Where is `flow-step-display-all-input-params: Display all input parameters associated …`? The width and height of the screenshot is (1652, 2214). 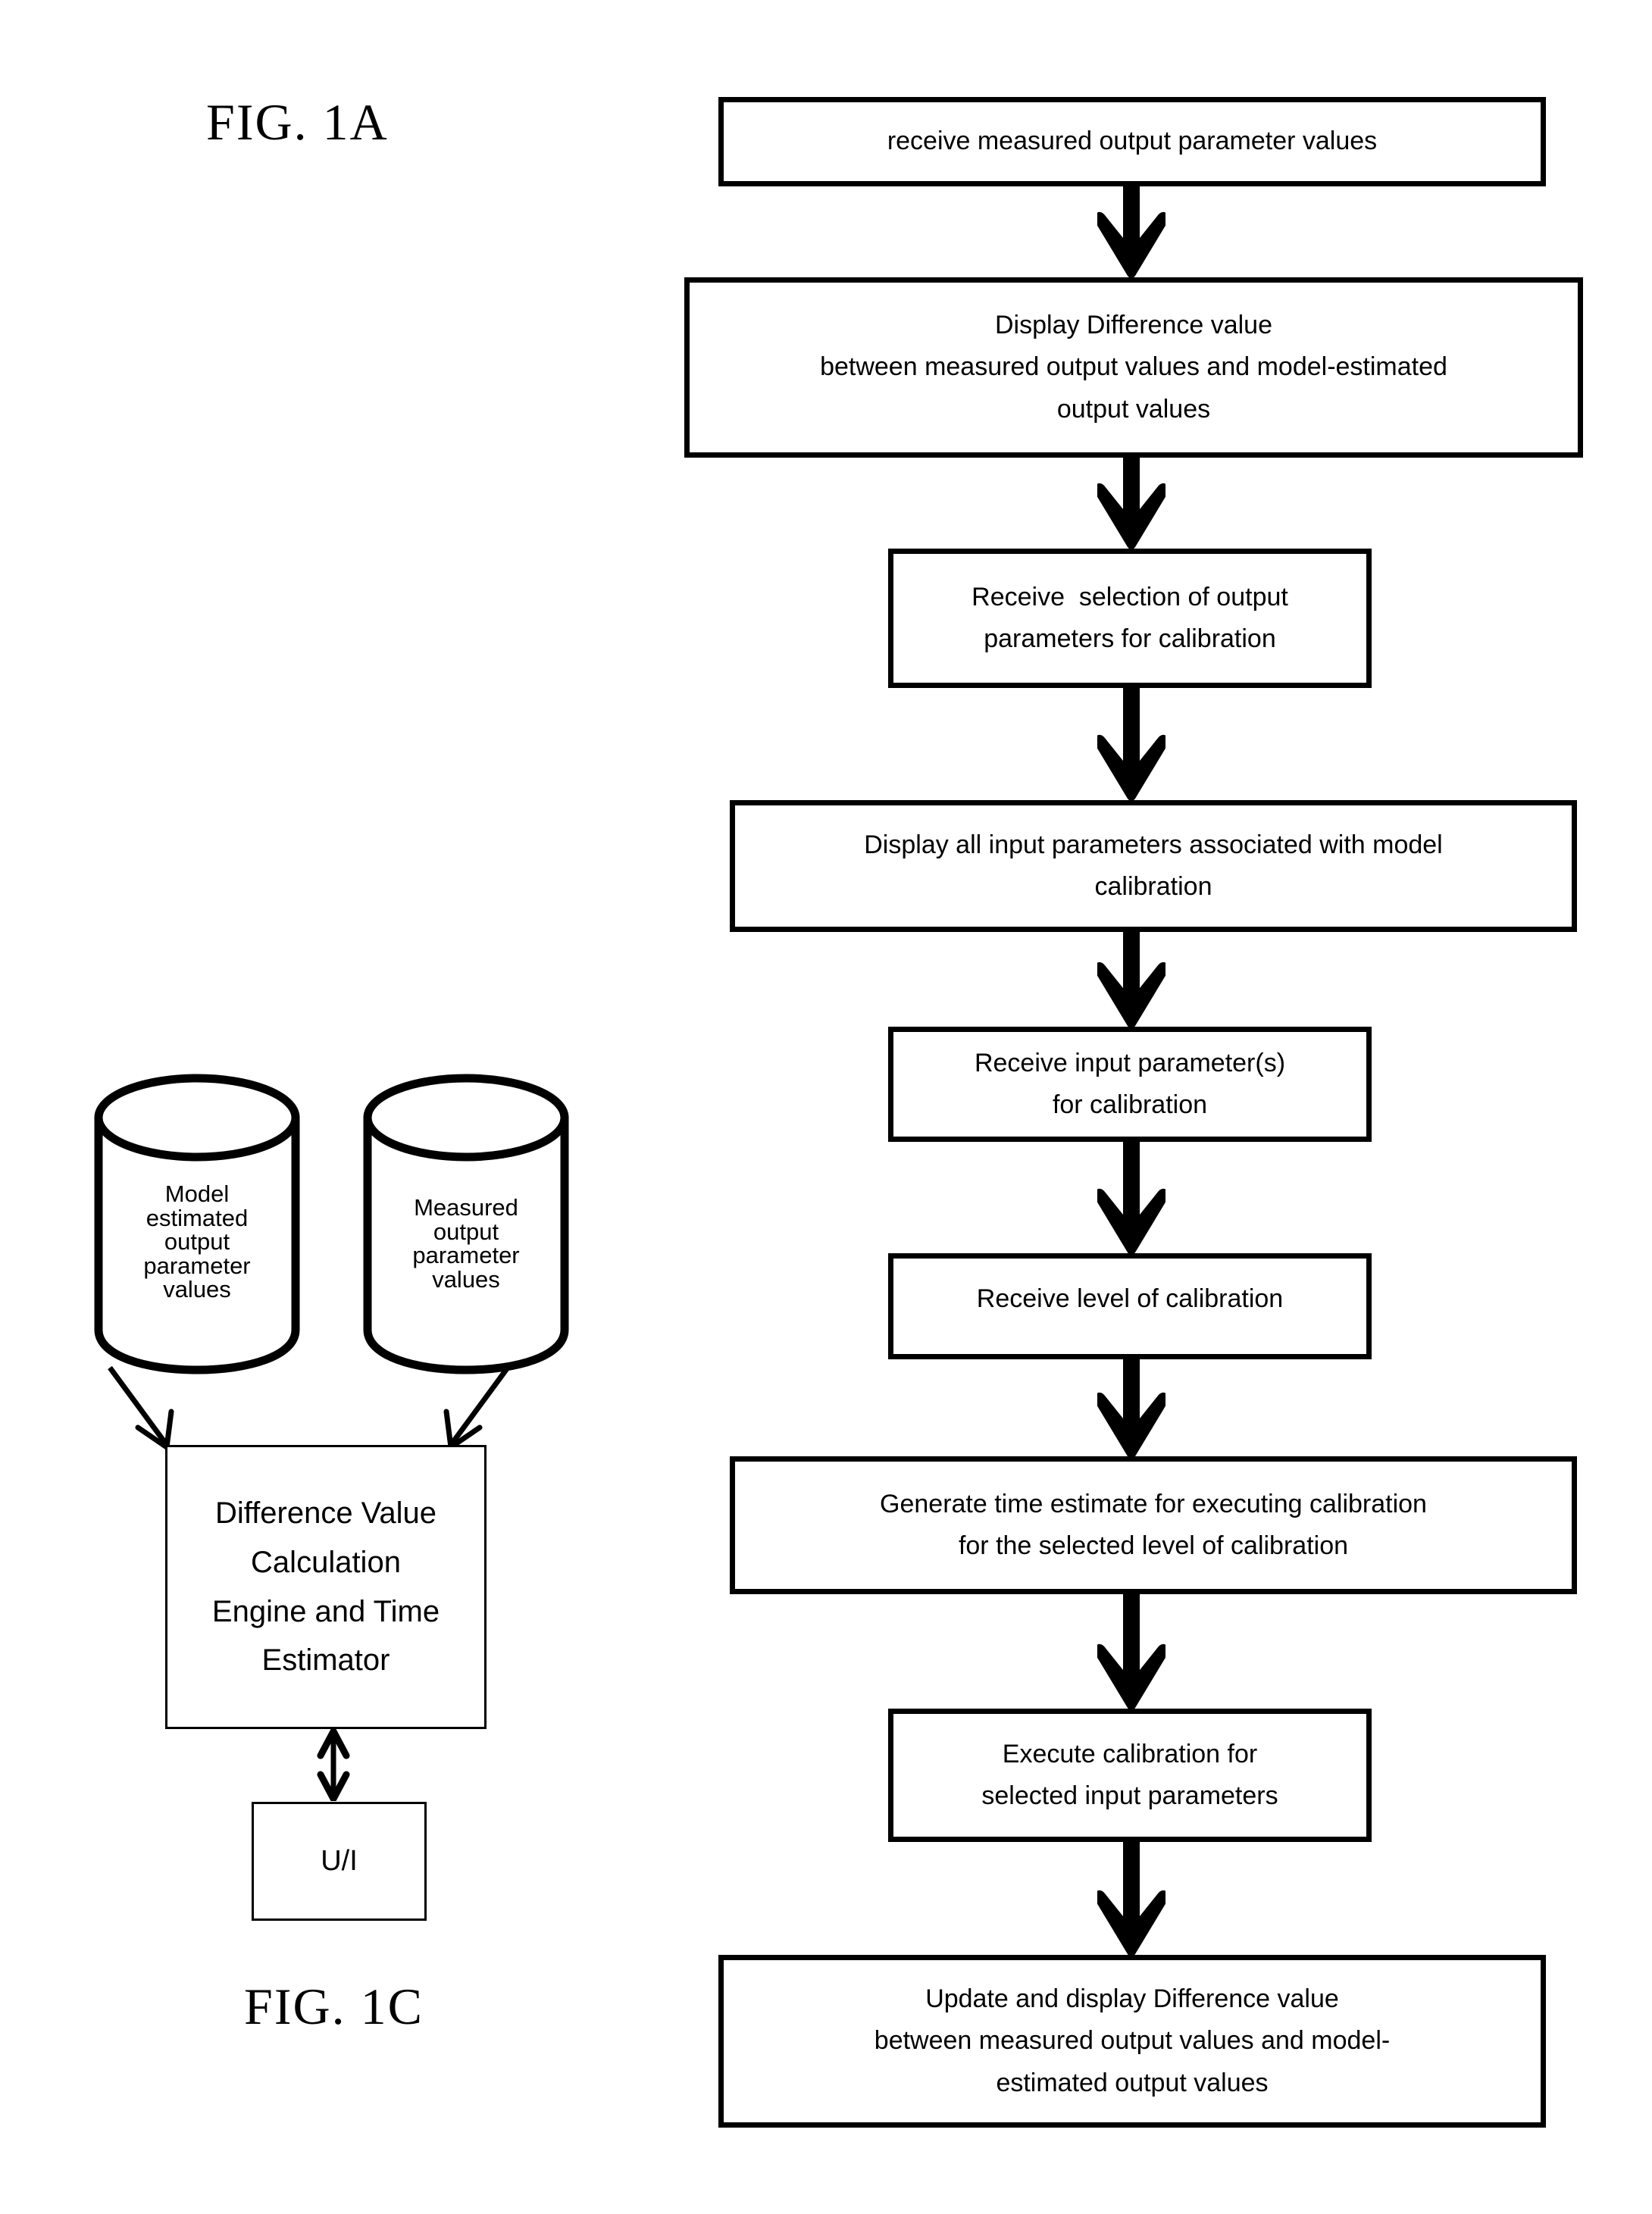 flow-step-display-all-input-params: Display all input parameters associated … is located at coordinates (1153, 866).